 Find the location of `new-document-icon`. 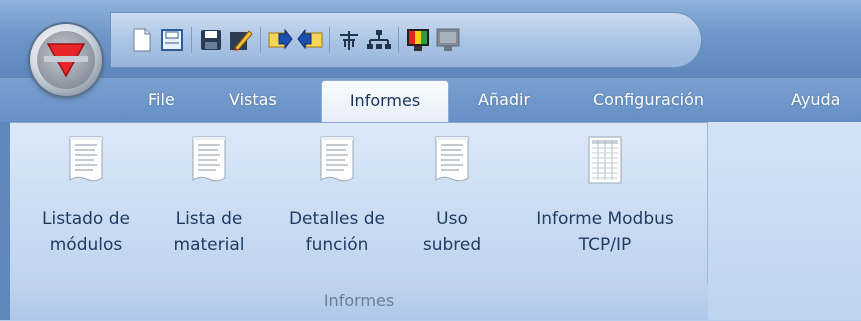

new-document-icon is located at coordinates (142, 40).